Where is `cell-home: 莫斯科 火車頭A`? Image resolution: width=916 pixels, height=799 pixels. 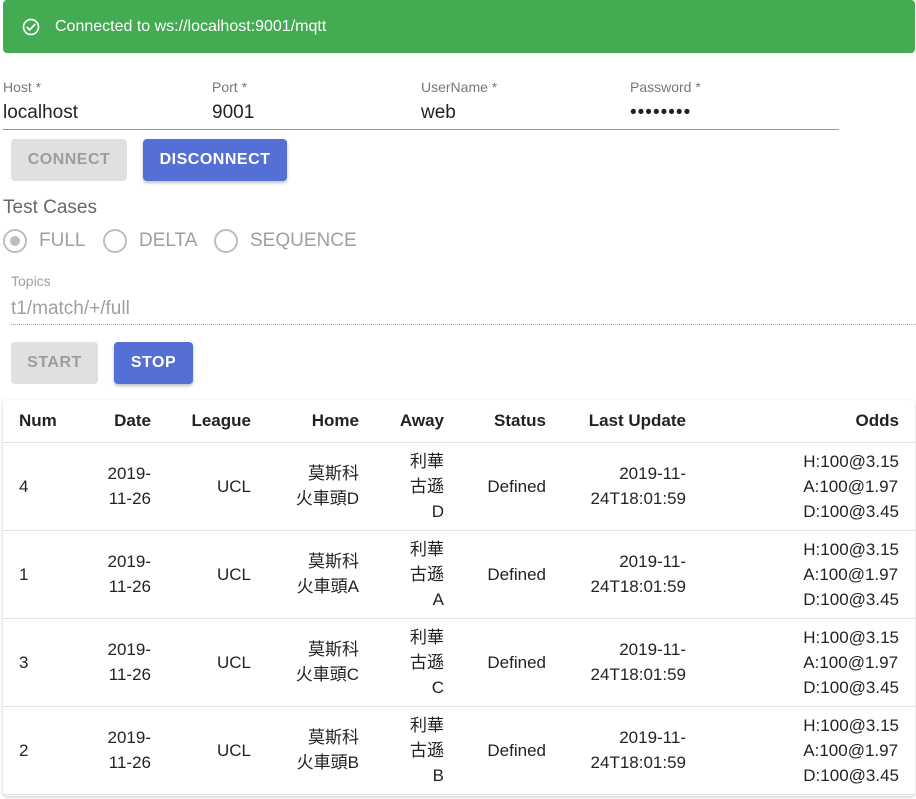 cell-home: 莫斯科 火車頭A is located at coordinates (327, 574).